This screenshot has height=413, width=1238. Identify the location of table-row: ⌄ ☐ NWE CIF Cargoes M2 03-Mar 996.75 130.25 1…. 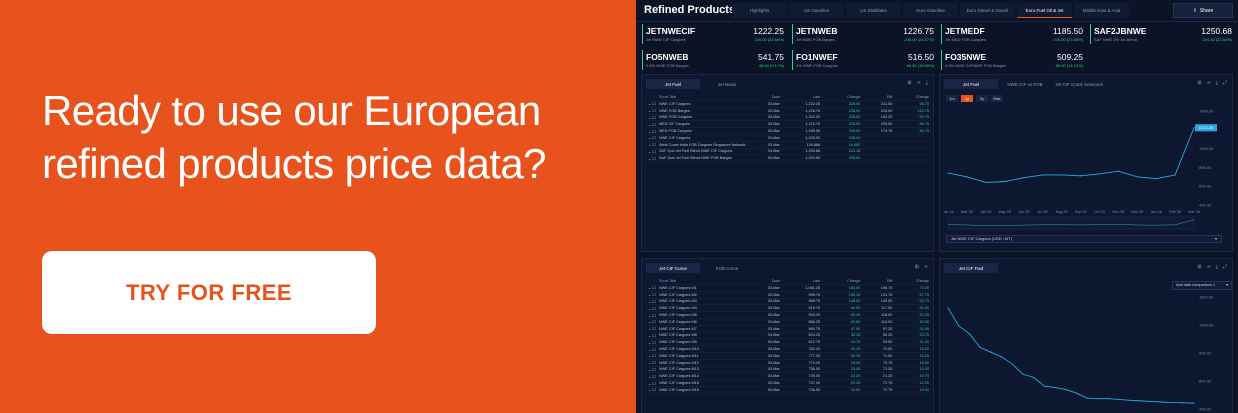
(787, 295).